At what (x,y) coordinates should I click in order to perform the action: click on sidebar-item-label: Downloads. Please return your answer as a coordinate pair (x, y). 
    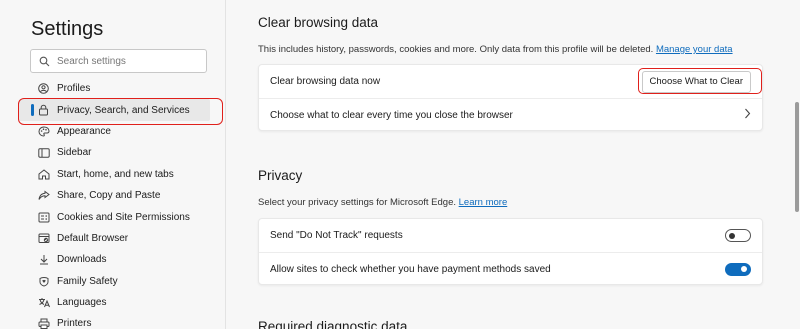
    Looking at the image, I should click on (82, 260).